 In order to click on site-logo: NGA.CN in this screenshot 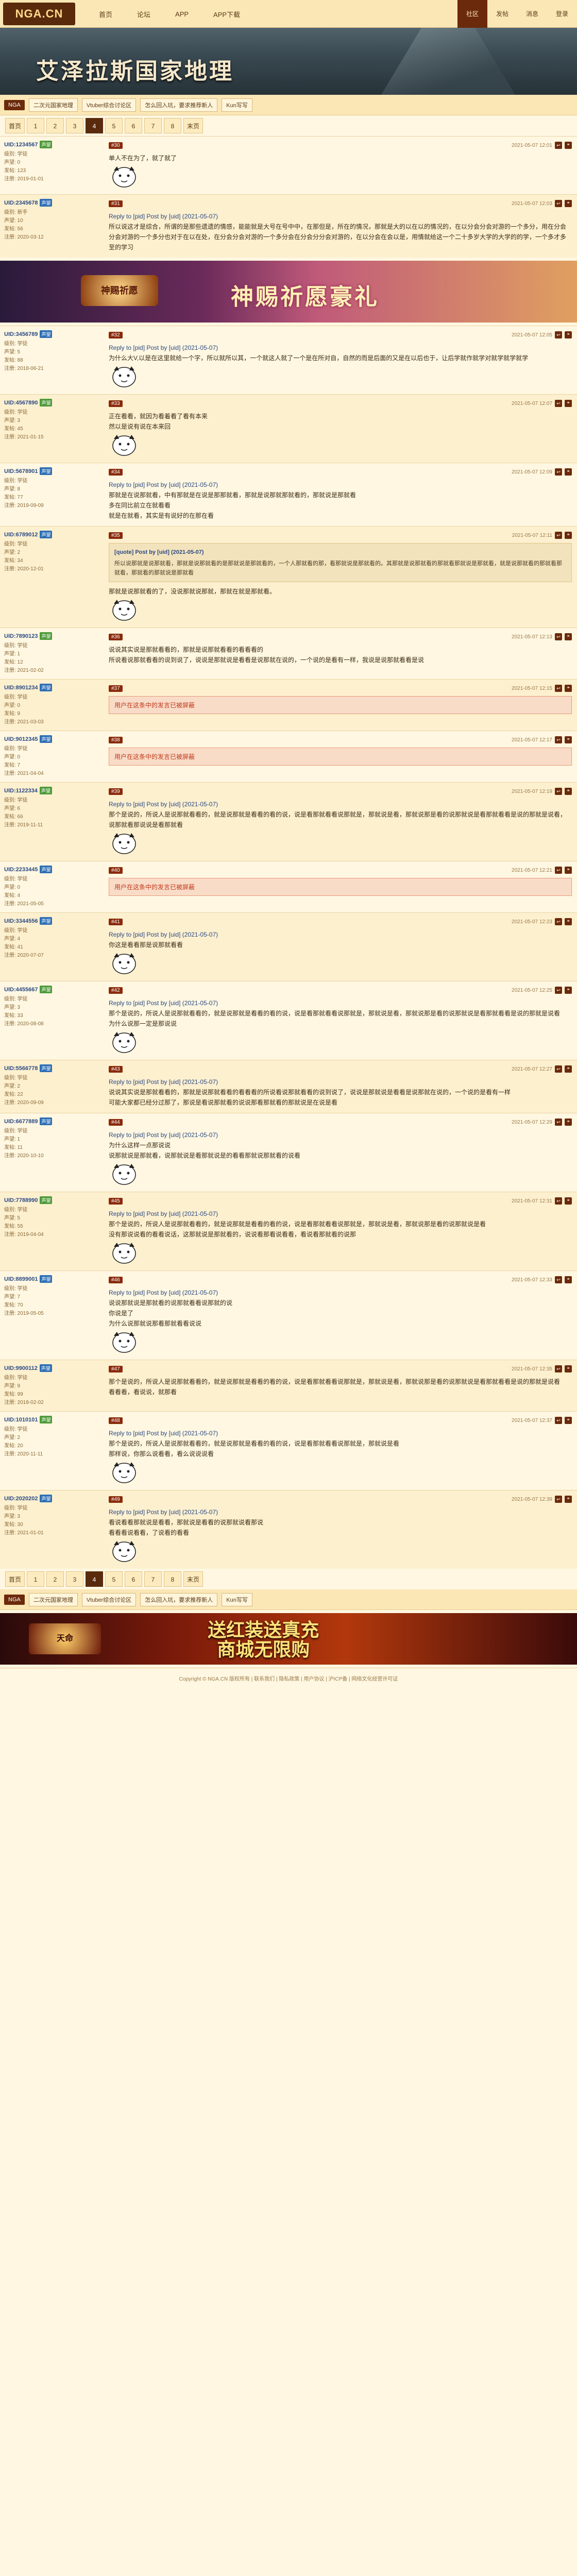, I will do `click(39, 14)`.